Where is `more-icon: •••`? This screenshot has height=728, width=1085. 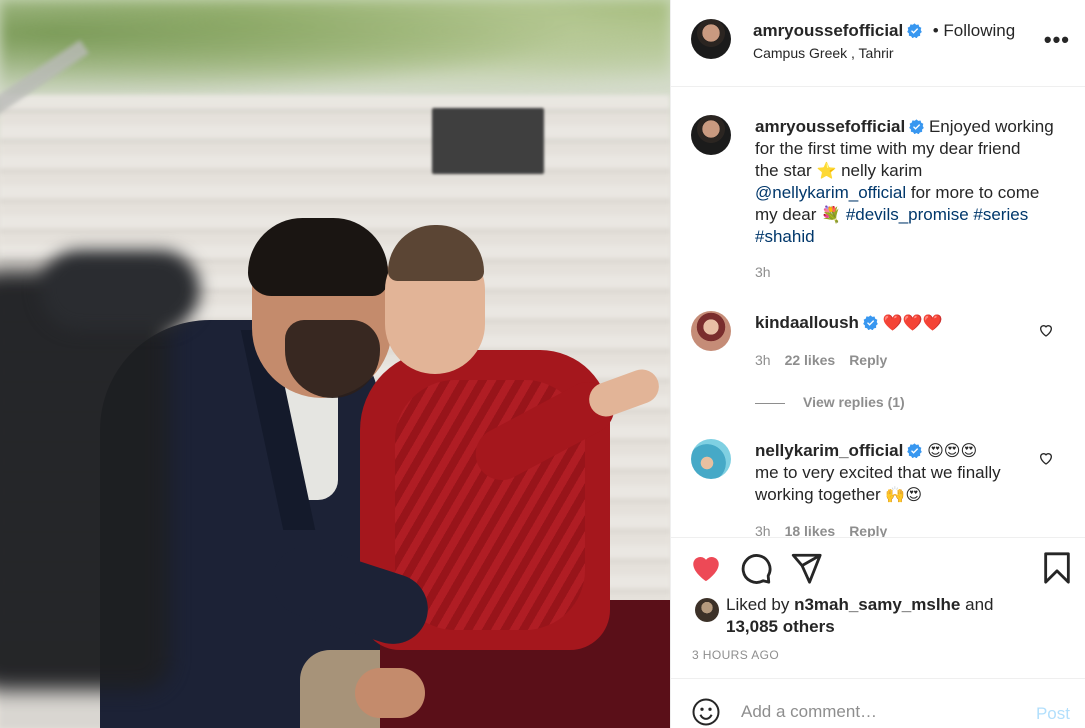 more-icon: ••• is located at coordinates (1057, 40).